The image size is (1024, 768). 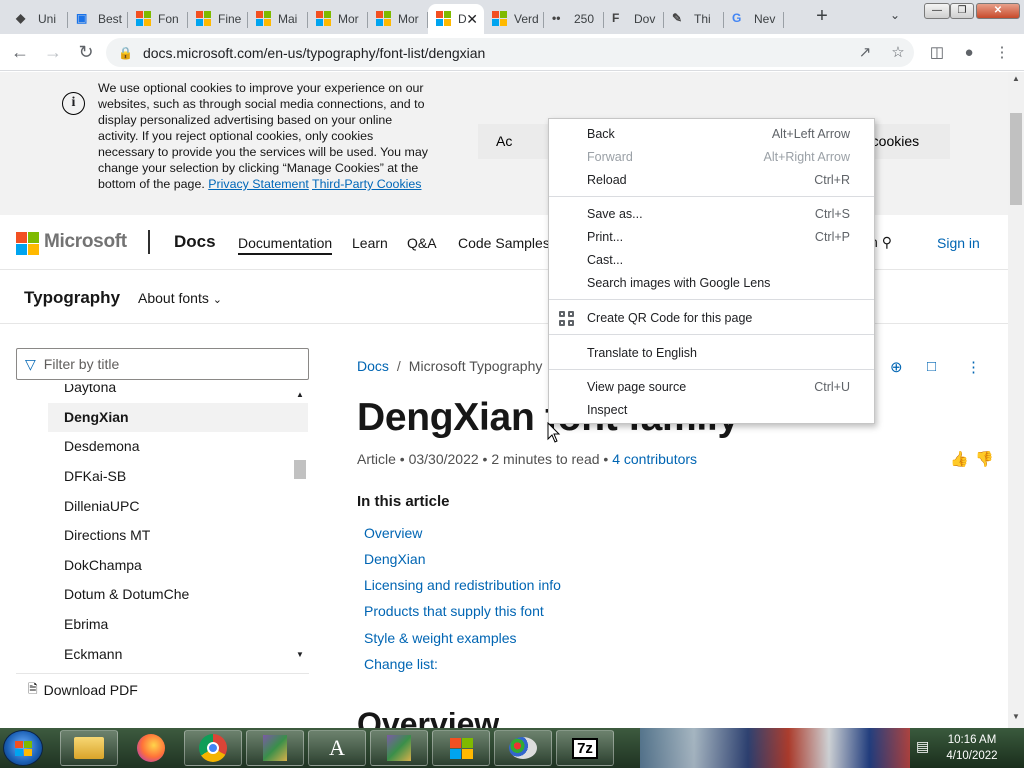 What do you see at coordinates (937, 11) in the screenshot?
I see `minimize-button: —` at bounding box center [937, 11].